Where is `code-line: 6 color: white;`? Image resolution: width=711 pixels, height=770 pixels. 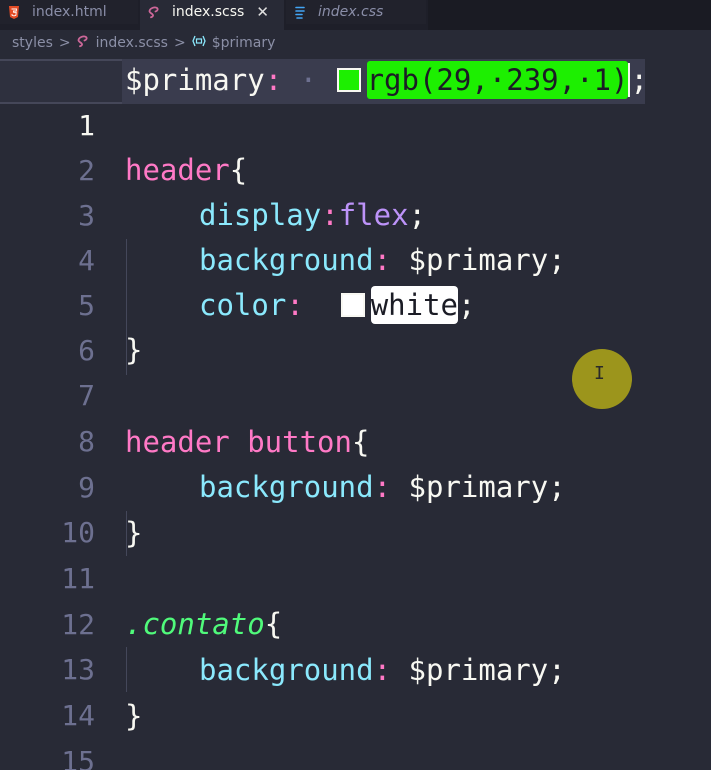
code-line: 6 color: white; is located at coordinates (355, 325).